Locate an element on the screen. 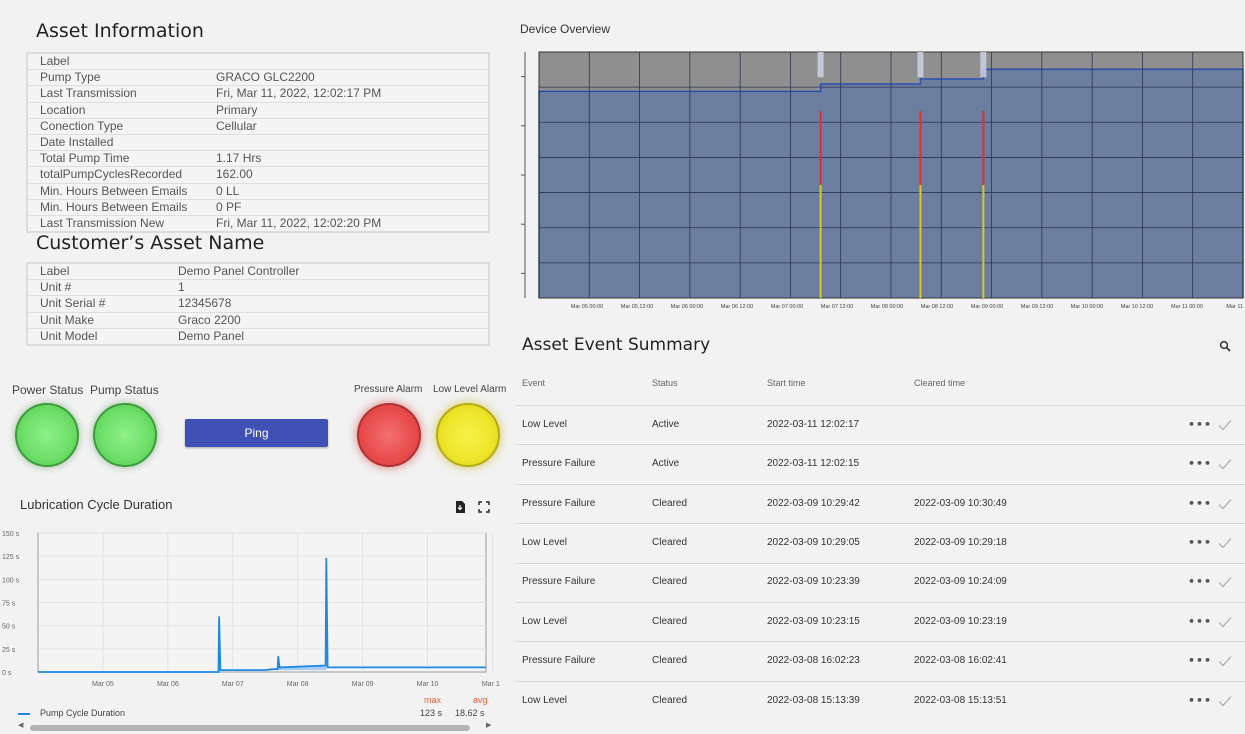 This screenshot has height=734, width=1245. info-row-label: Unit Serial # is located at coordinates (73, 303).